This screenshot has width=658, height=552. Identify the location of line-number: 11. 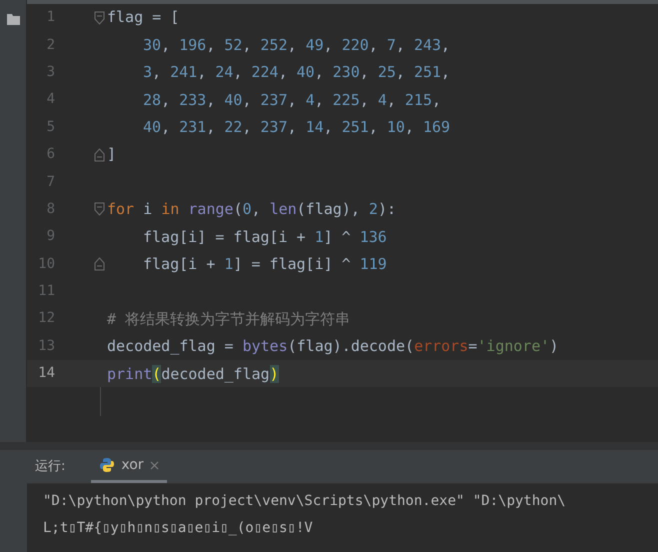
(46, 292).